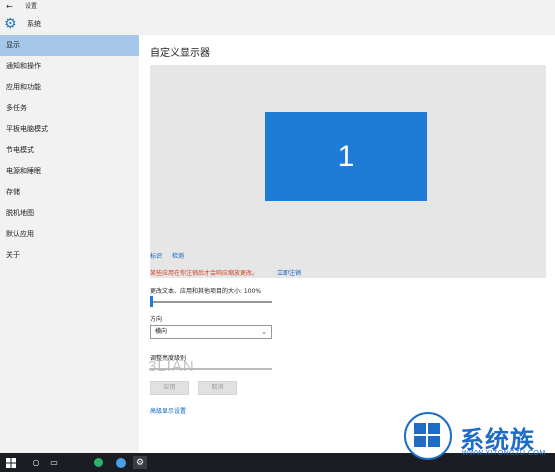 This screenshot has height=472, width=555. Describe the element at coordinates (156, 319) in the screenshot. I see `orientation-label: 方向` at that location.